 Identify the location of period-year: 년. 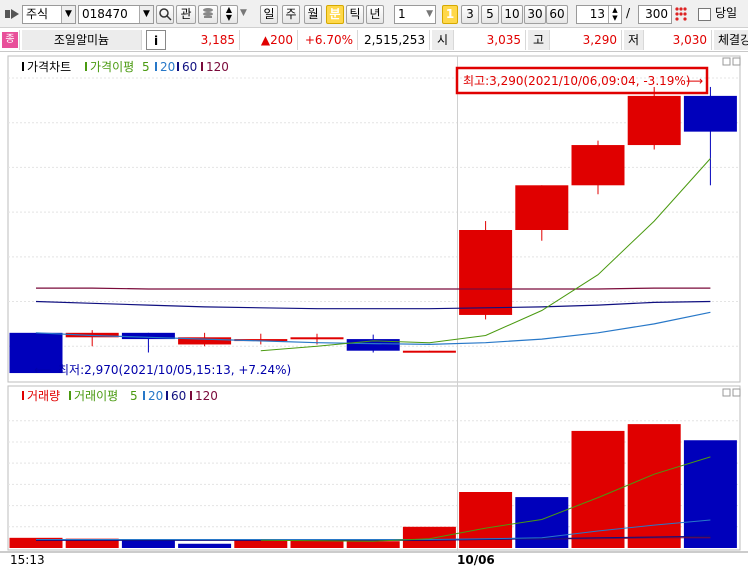
(375, 14).